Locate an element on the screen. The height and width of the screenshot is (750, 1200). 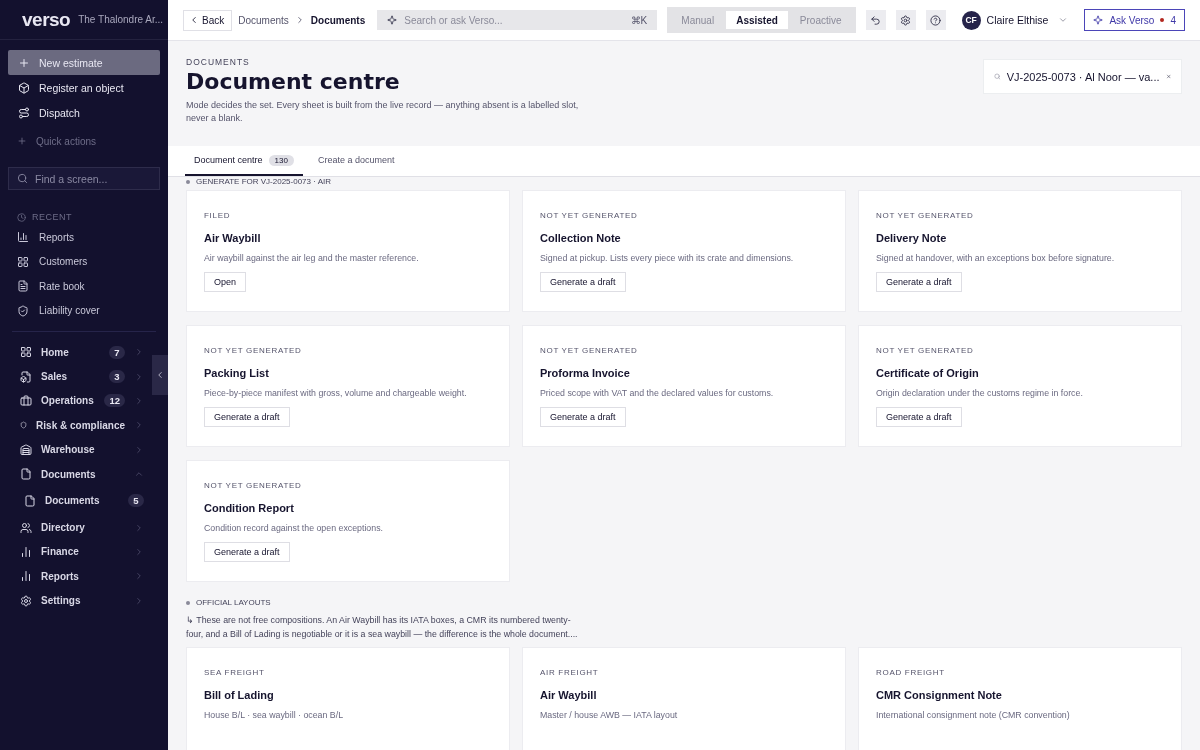
count-badge: 5 is located at coordinates (136, 501).